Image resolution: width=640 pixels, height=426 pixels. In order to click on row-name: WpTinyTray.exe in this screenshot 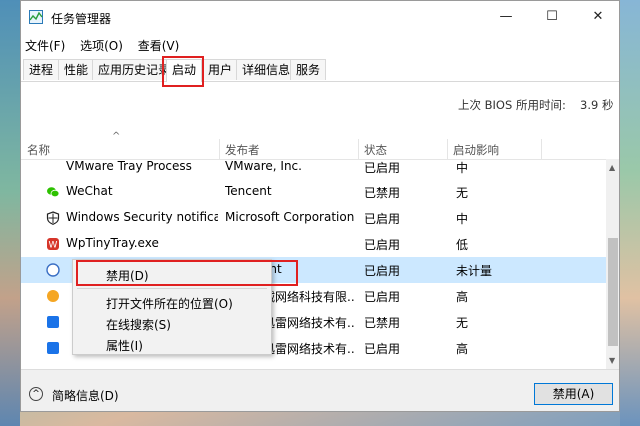, I will do `click(112, 243)`.